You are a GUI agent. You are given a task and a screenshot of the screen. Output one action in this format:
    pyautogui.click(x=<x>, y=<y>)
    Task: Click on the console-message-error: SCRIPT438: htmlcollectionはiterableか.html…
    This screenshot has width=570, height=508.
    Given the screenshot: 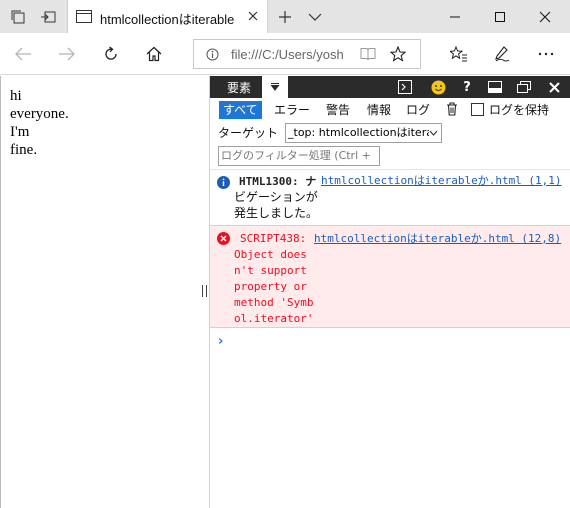 What is the action you would take?
    pyautogui.click(x=390, y=276)
    